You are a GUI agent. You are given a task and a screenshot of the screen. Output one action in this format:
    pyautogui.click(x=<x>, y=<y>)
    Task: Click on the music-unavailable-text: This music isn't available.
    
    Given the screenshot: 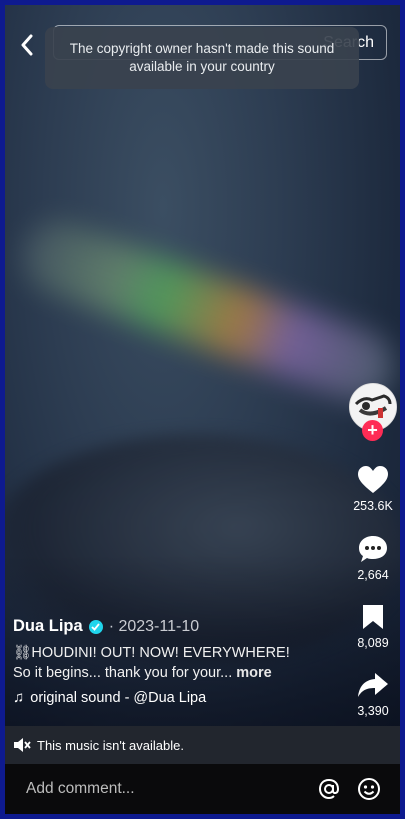 What is the action you would take?
    pyautogui.click(x=110, y=745)
    